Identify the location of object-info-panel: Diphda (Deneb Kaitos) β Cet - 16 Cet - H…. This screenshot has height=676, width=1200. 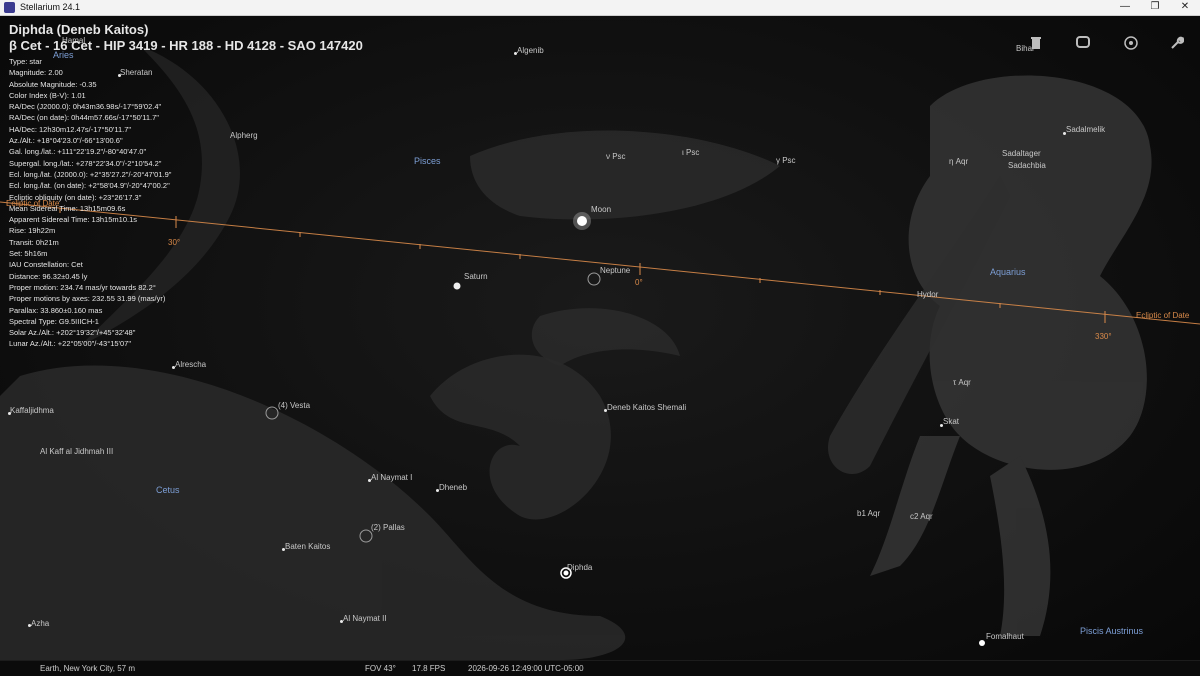
(186, 186).